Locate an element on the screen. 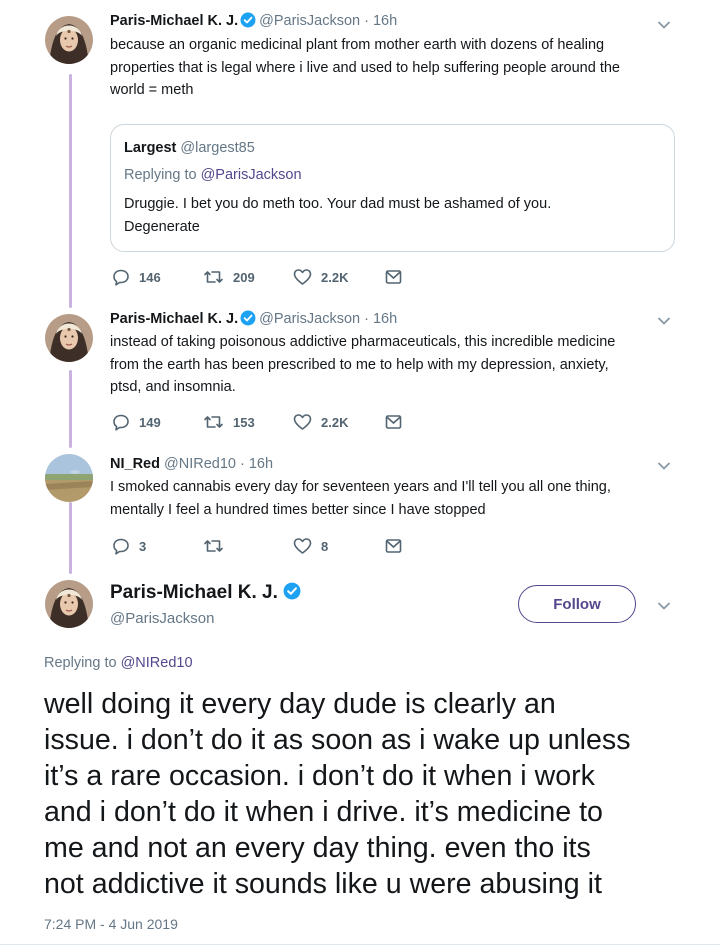 Image resolution: width=720 pixels, height=950 pixels. follow-button: Follow is located at coordinates (577, 604).